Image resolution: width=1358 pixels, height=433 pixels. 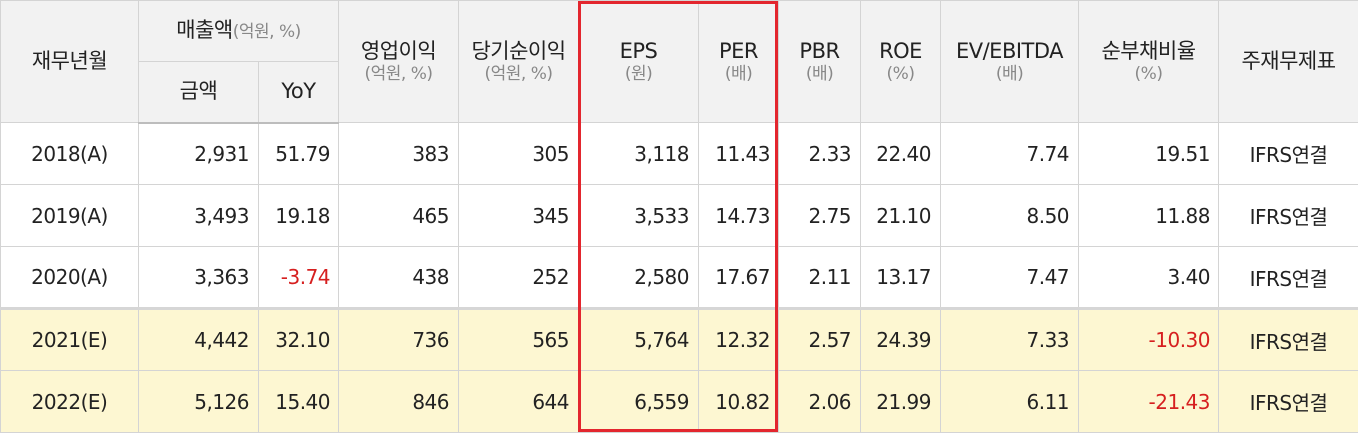 I want to click on cell-revenue: 4,442, so click(x=199, y=340).